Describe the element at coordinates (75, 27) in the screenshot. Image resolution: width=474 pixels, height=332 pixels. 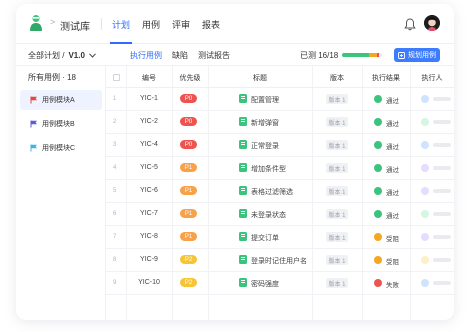
I see `app-title: 测试库` at that location.